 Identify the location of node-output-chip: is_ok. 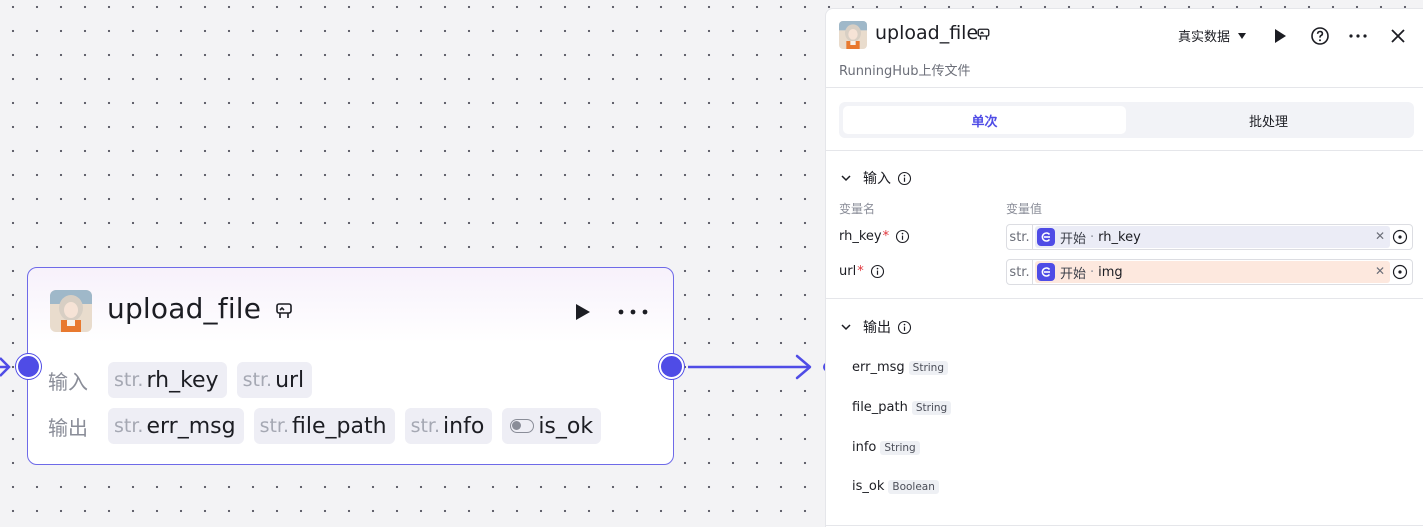
(552, 426).